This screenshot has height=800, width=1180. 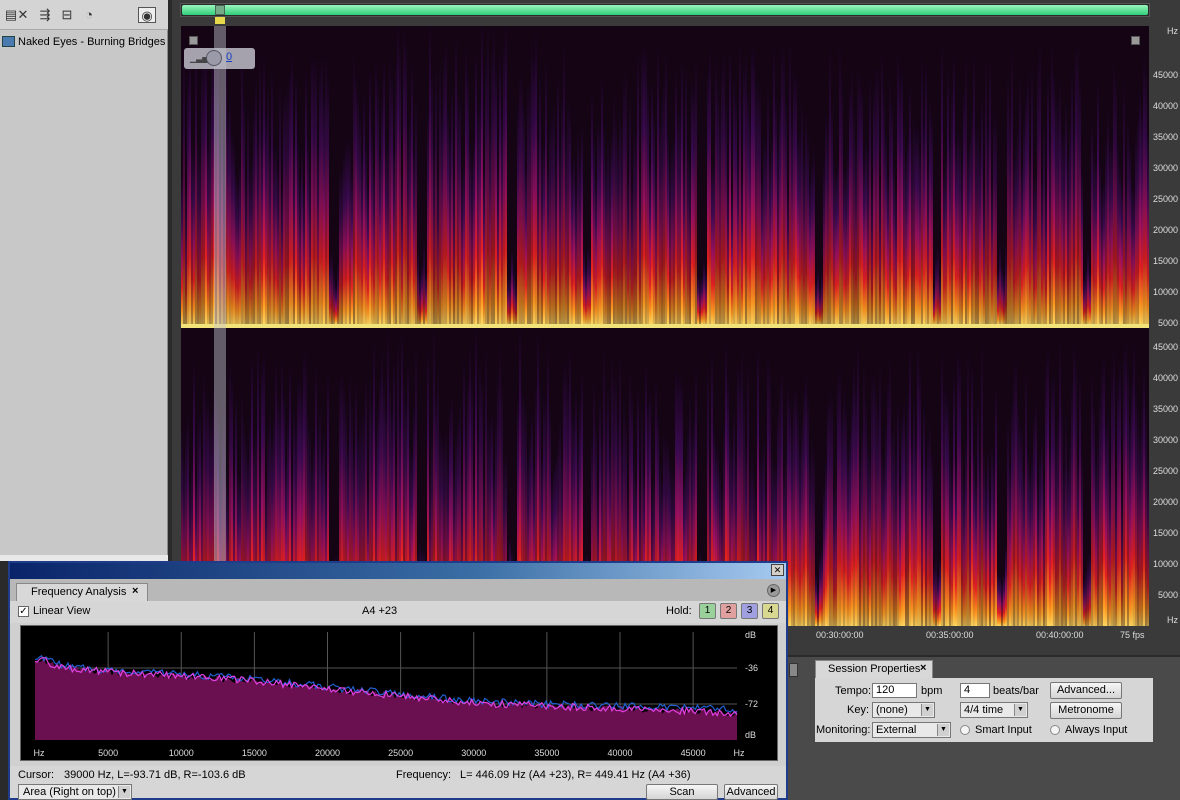 What do you see at coordinates (75, 792) in the screenshot?
I see `display-mode-select: Area (Right on top) ▼` at bounding box center [75, 792].